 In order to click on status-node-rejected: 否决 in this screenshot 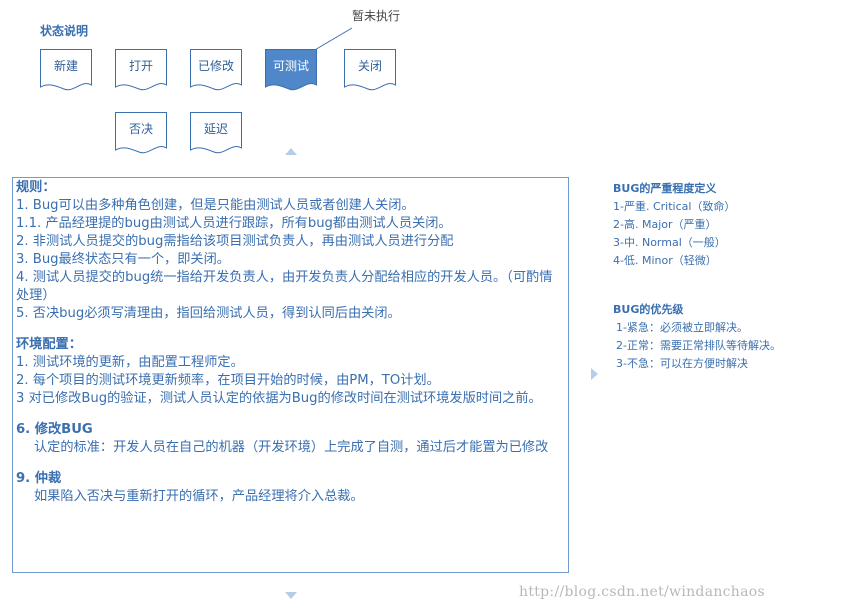, I will do `click(141, 134)`.